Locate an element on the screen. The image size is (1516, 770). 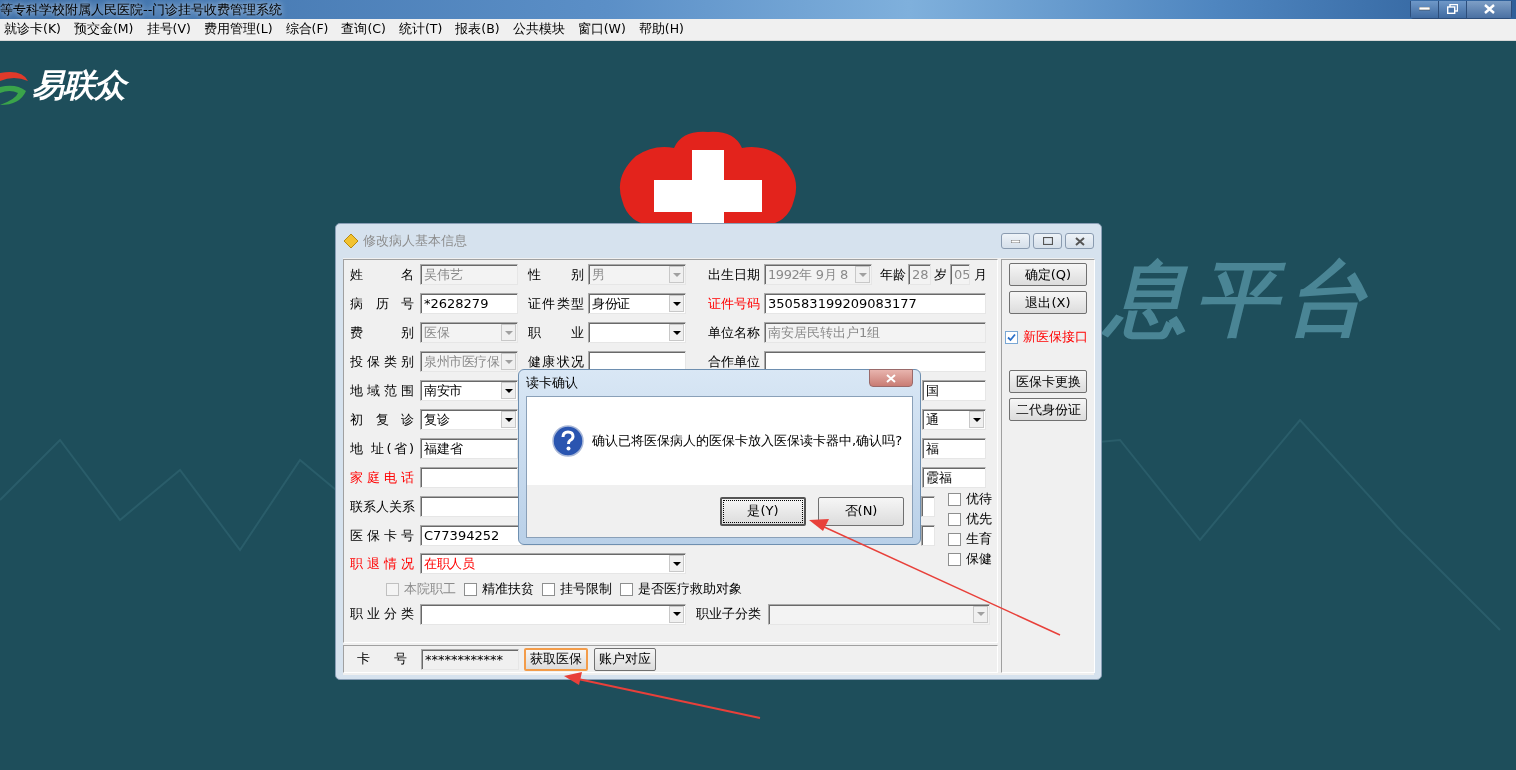
checkbox: 保健 is located at coordinates (968, 559).